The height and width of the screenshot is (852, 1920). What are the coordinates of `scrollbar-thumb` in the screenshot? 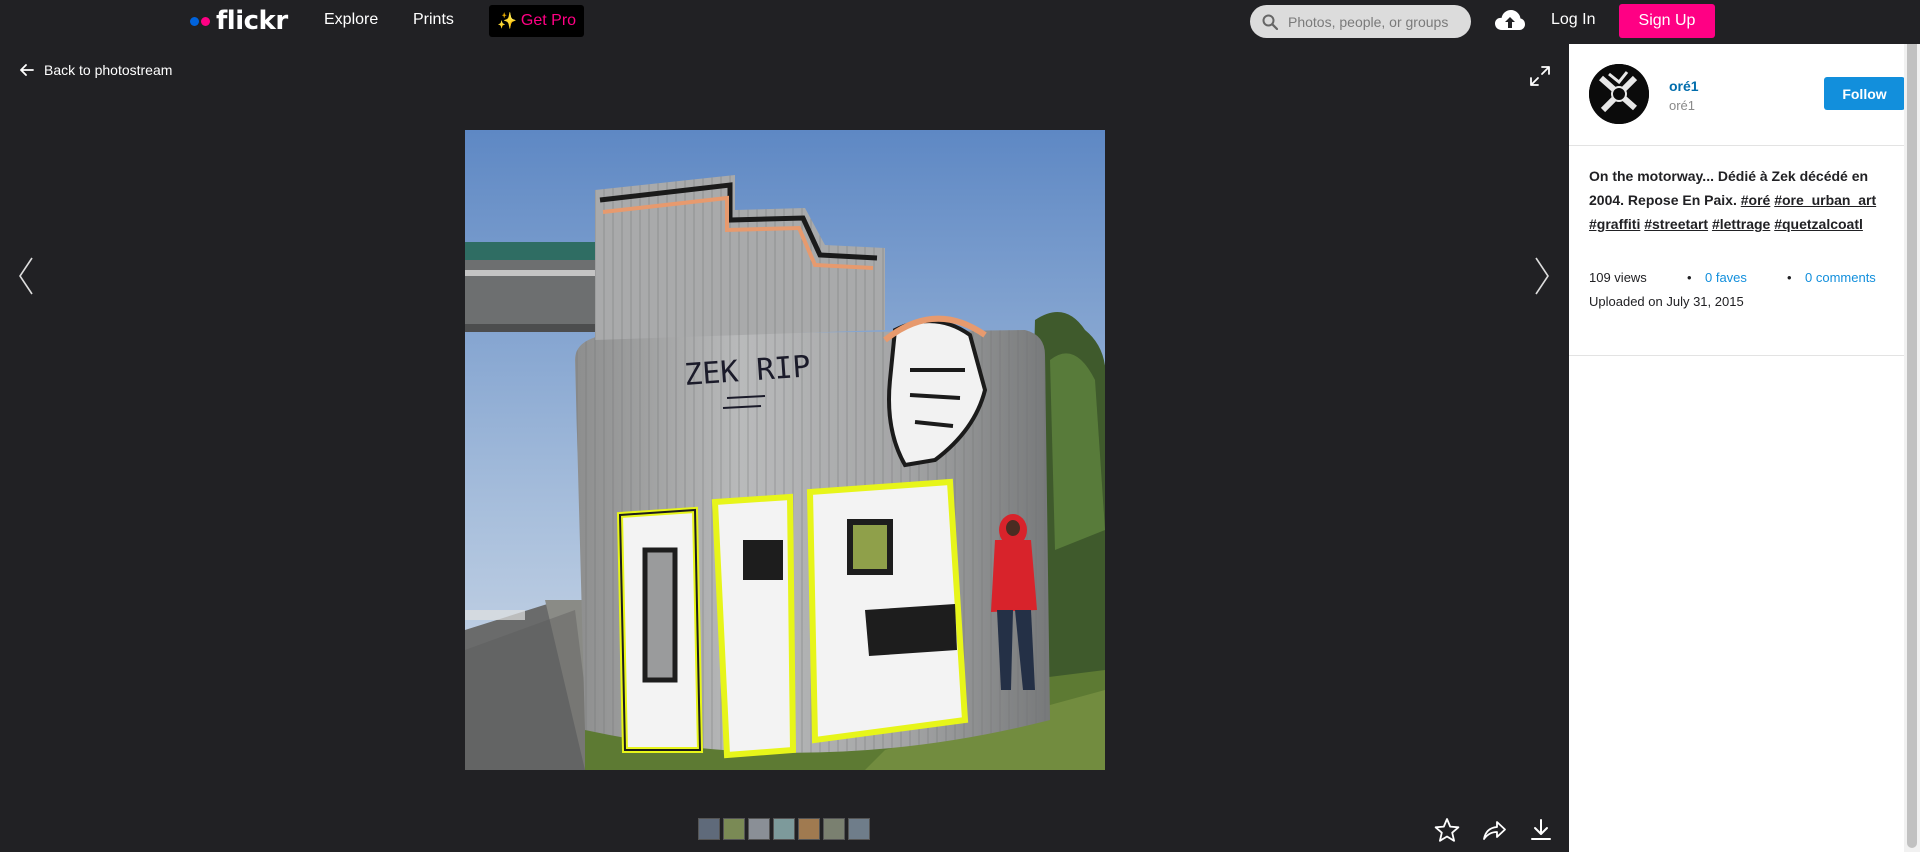 It's located at (1912, 425).